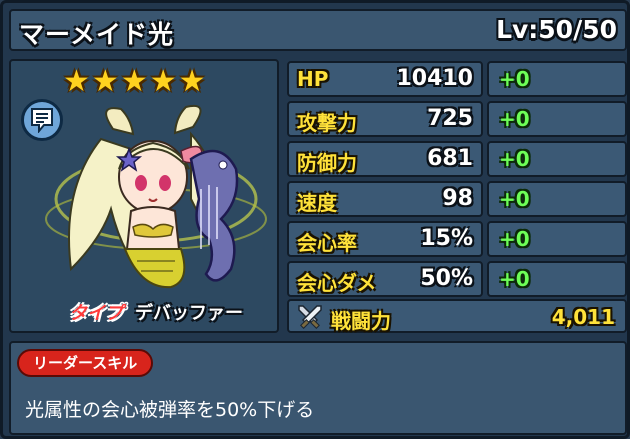  I want to click on stat-value: 15%, so click(446, 238).